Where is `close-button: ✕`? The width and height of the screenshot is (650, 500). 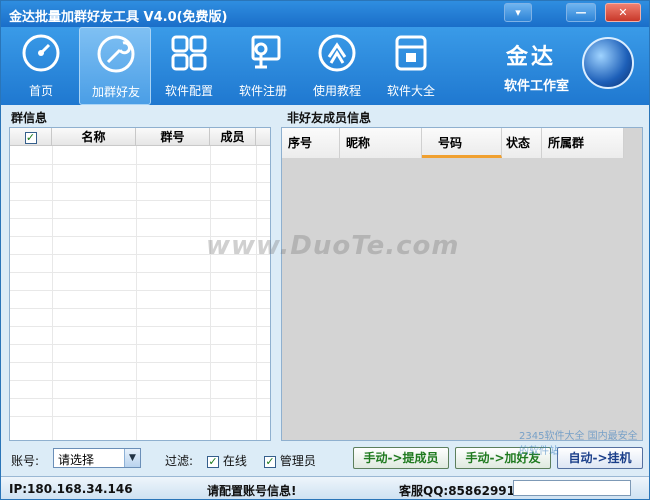 close-button: ✕ is located at coordinates (623, 12).